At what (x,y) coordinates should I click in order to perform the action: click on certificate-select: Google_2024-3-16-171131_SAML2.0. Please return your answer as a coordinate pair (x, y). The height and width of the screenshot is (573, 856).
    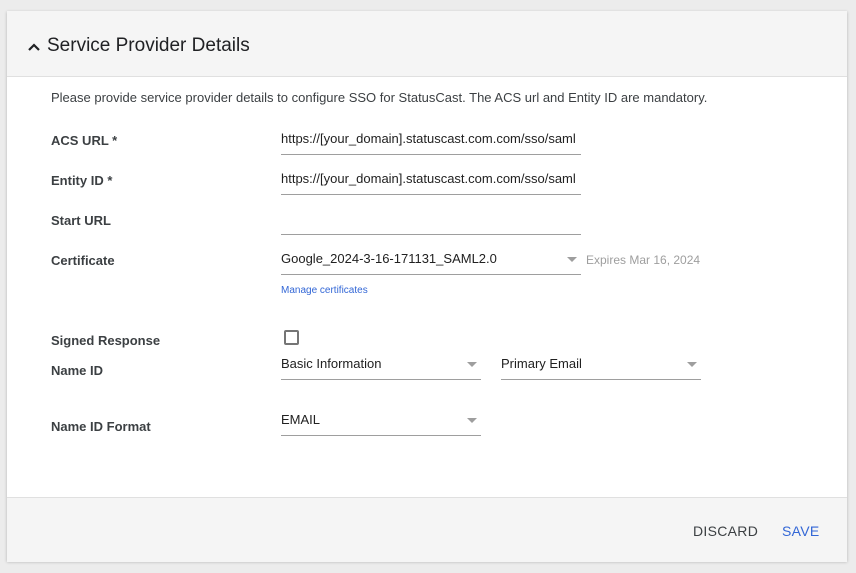
    Looking at the image, I should click on (431, 261).